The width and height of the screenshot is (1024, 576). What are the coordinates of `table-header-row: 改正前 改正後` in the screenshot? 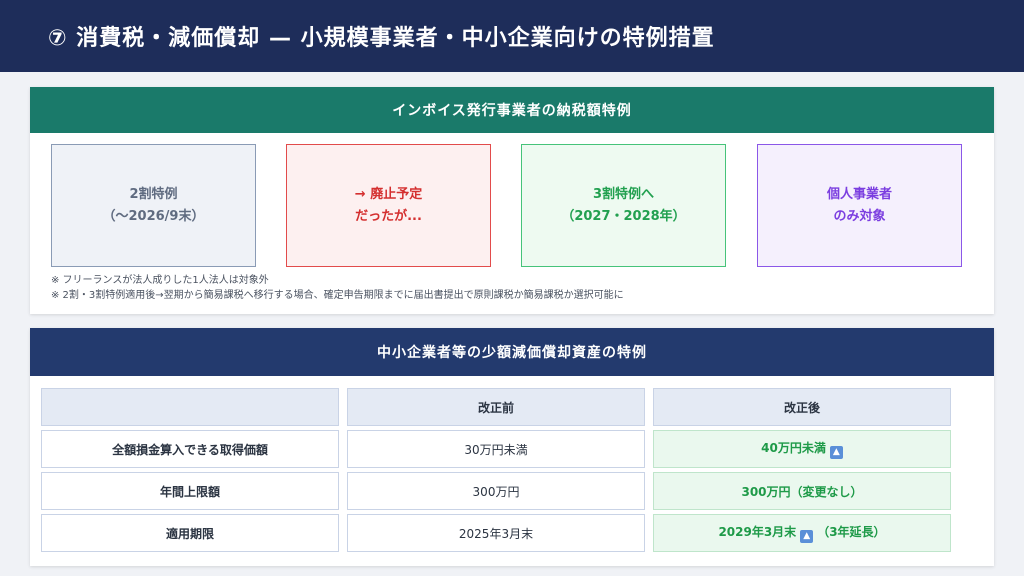 It's located at (496, 407).